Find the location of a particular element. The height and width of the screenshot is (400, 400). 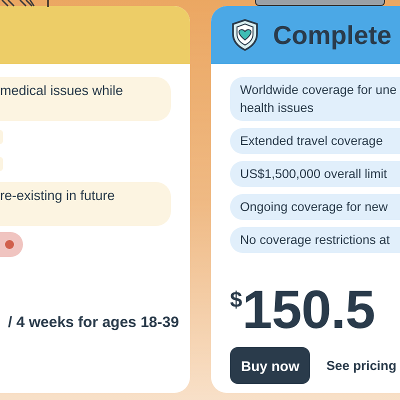

plan-title: Complete is located at coordinates (332, 35).